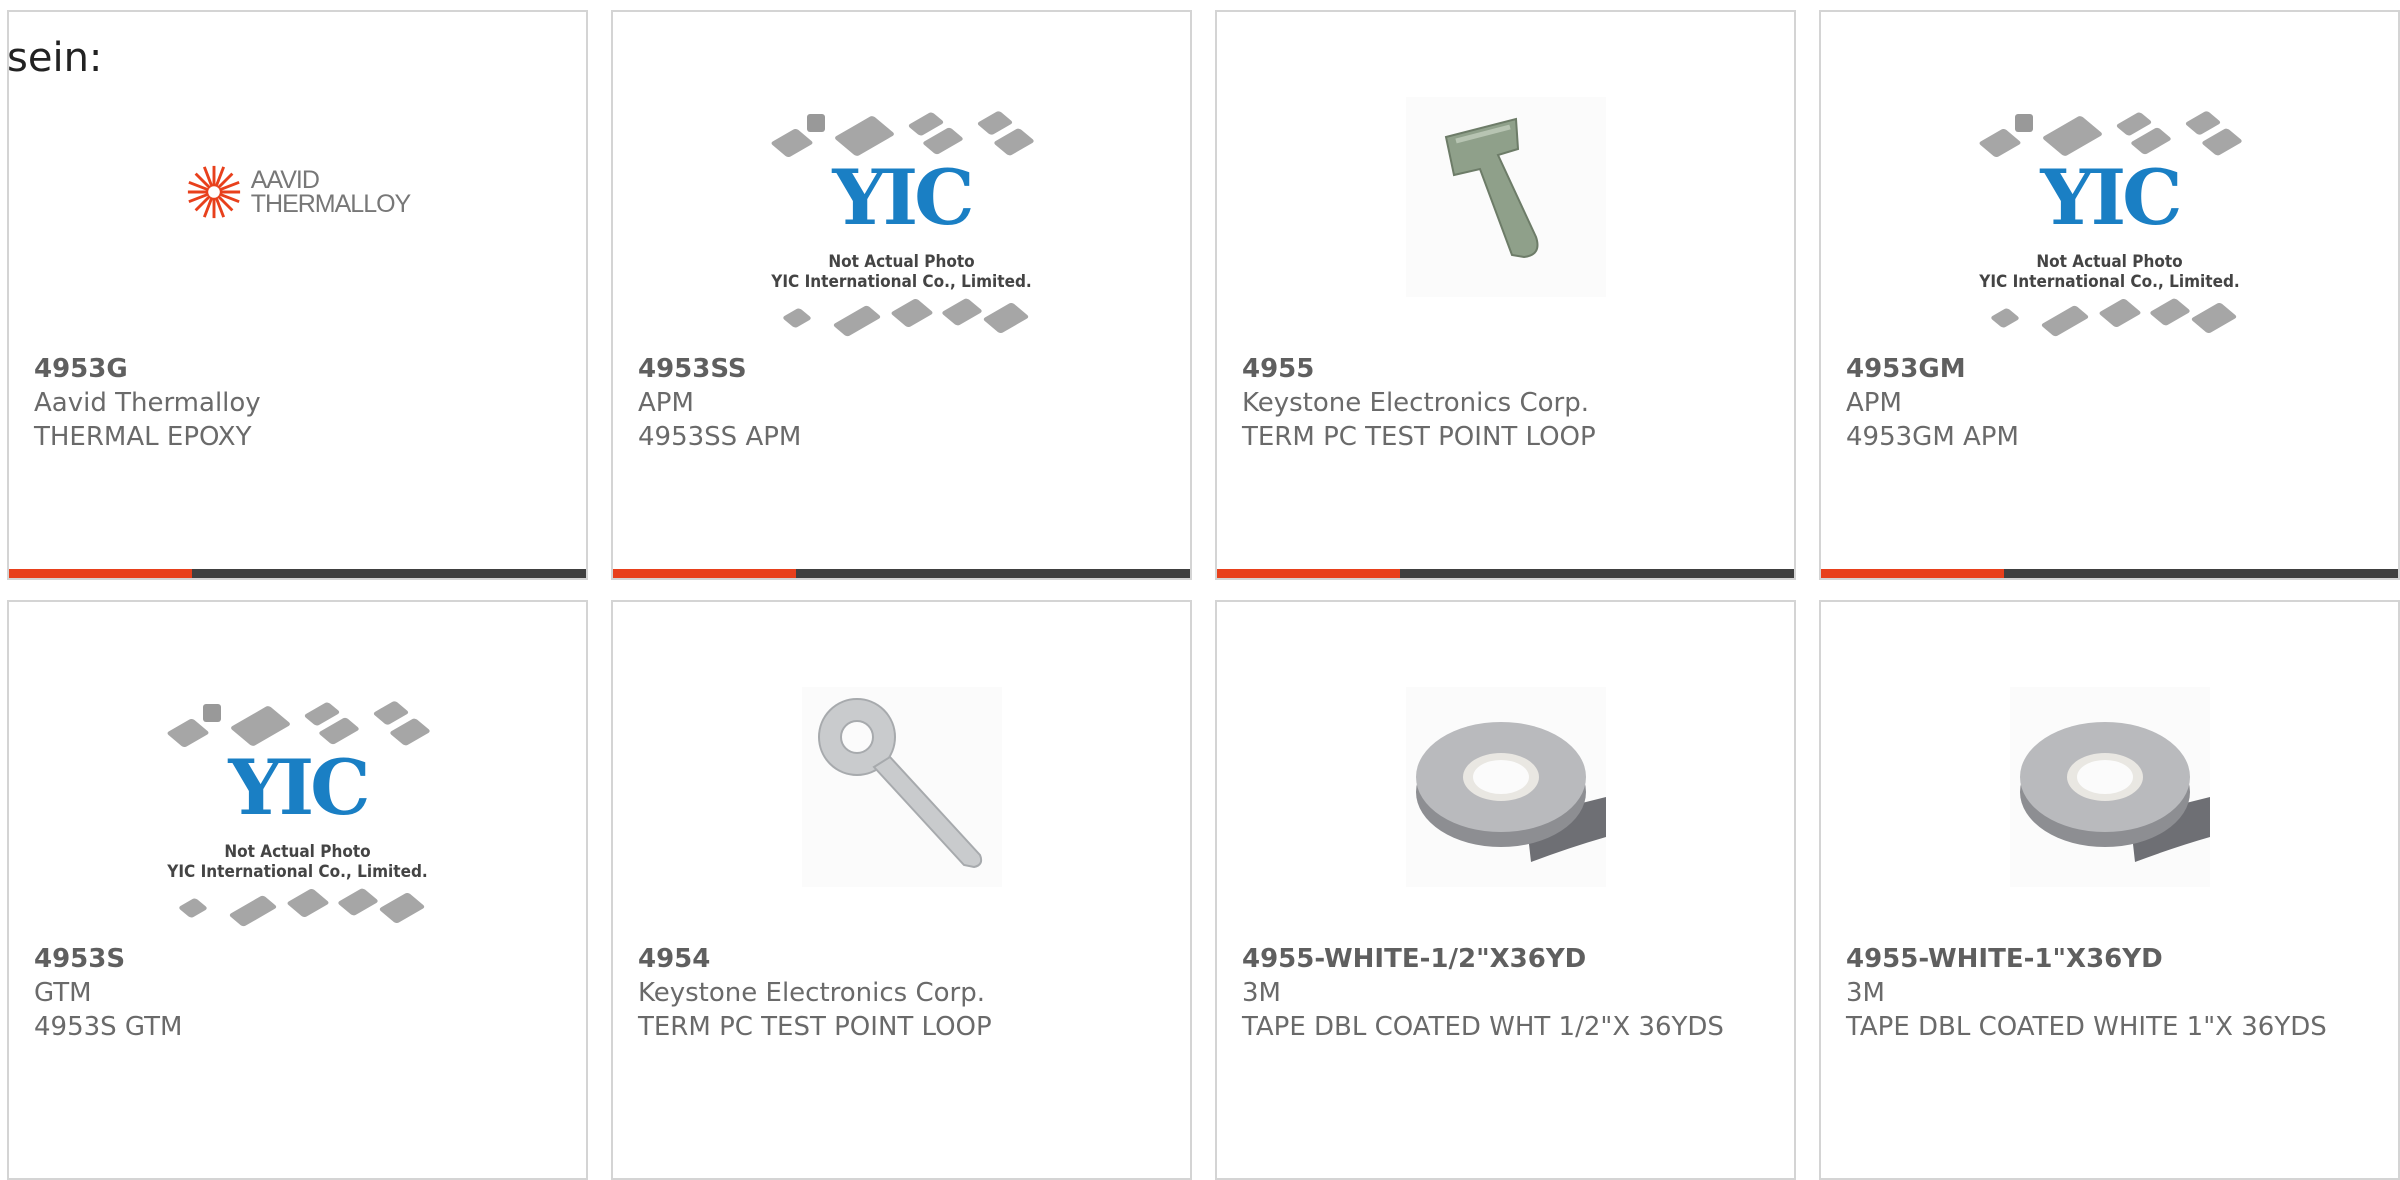  Describe the element at coordinates (2112, 369) in the screenshot. I see `part-number: 4953GM` at that location.